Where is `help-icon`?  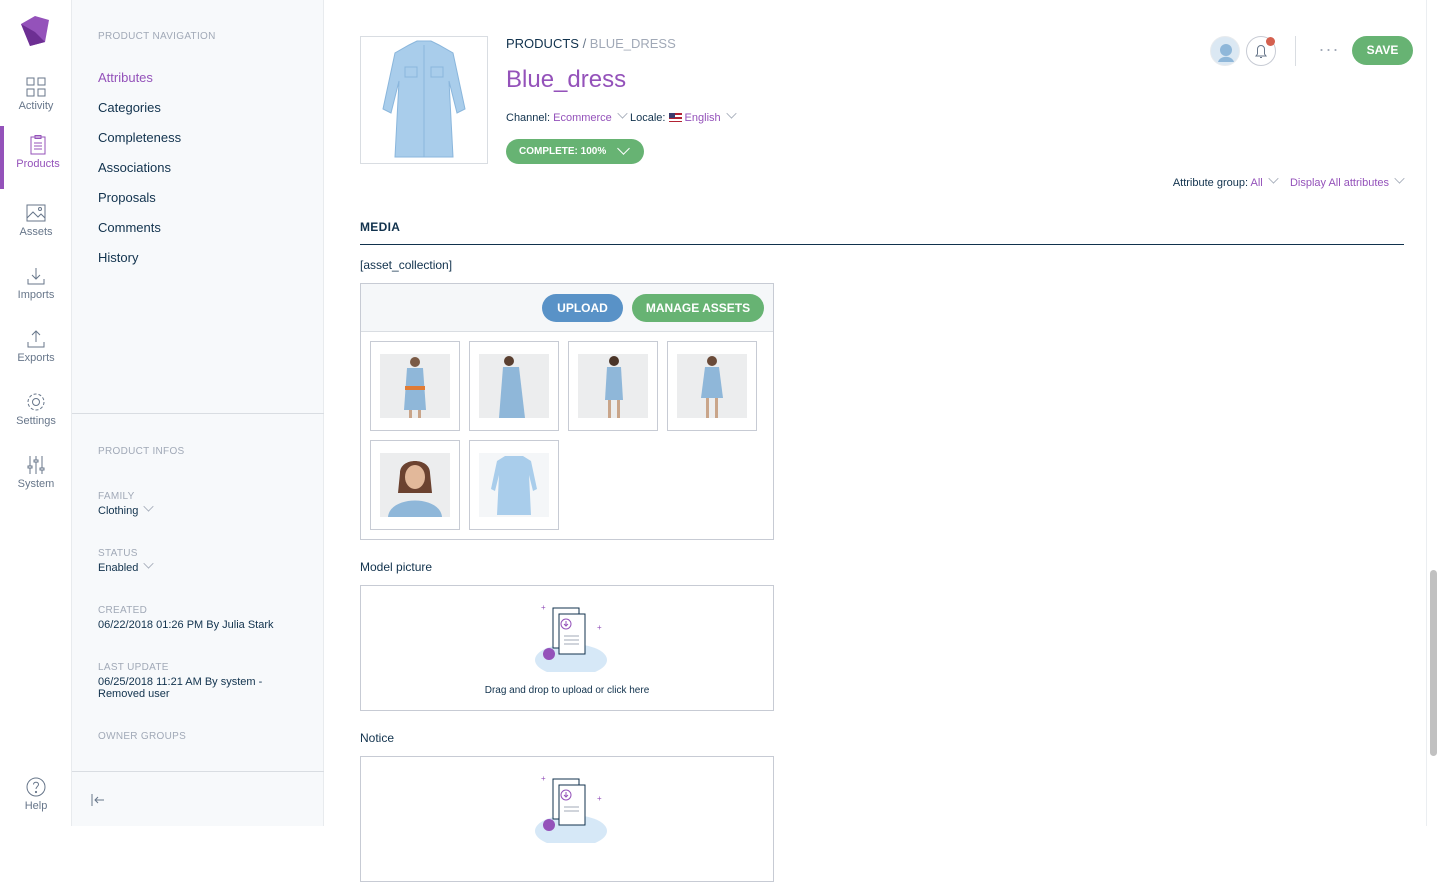
help-icon is located at coordinates (36, 787).